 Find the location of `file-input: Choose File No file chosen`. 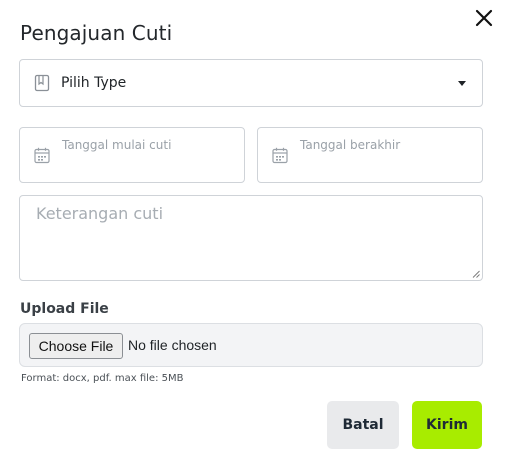

file-input: Choose File No file chosen is located at coordinates (251, 345).